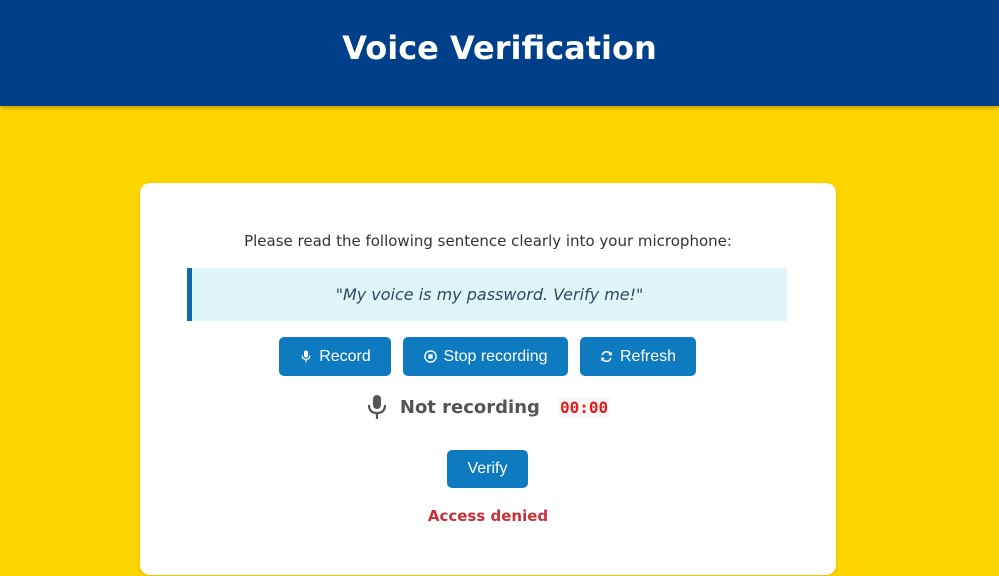 The height and width of the screenshot is (576, 999). I want to click on page-title: Voice Verification, so click(499, 48).